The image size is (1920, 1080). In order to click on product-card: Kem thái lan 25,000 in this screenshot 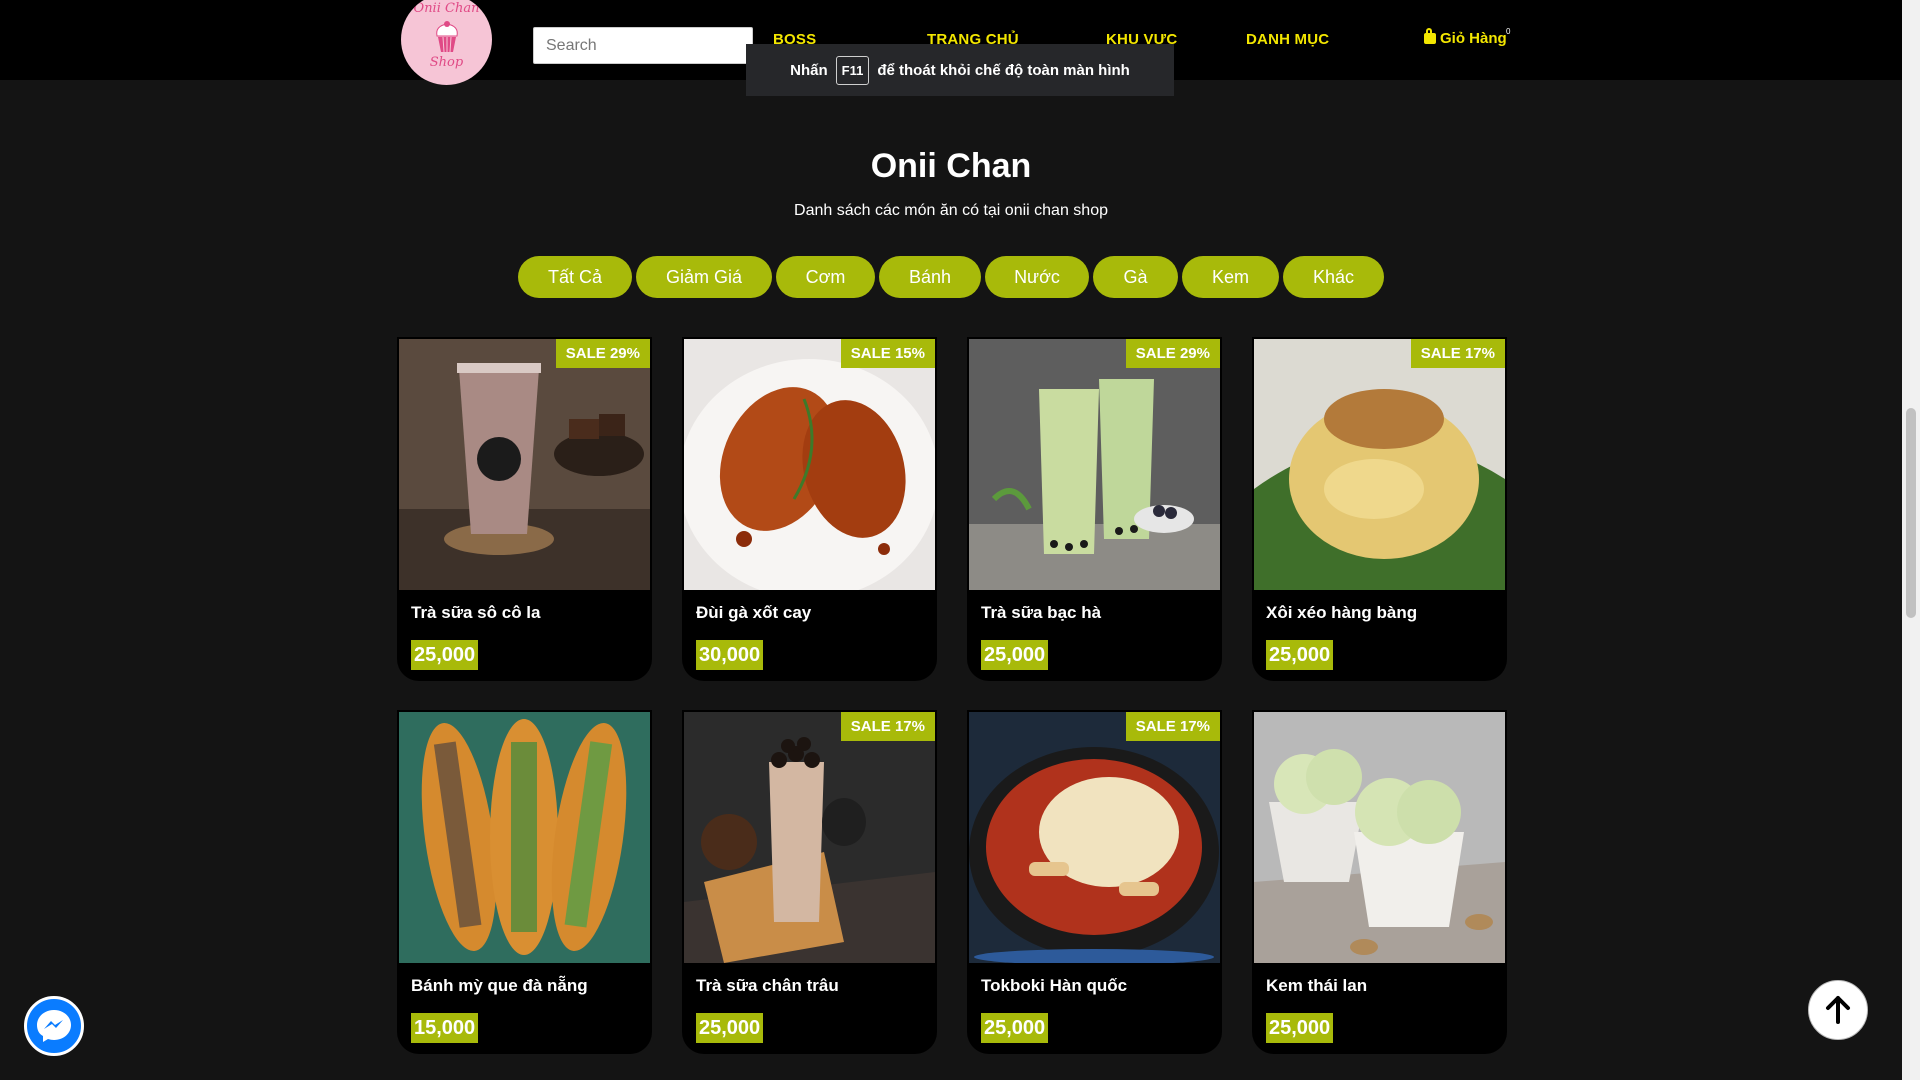, I will do `click(1379, 882)`.